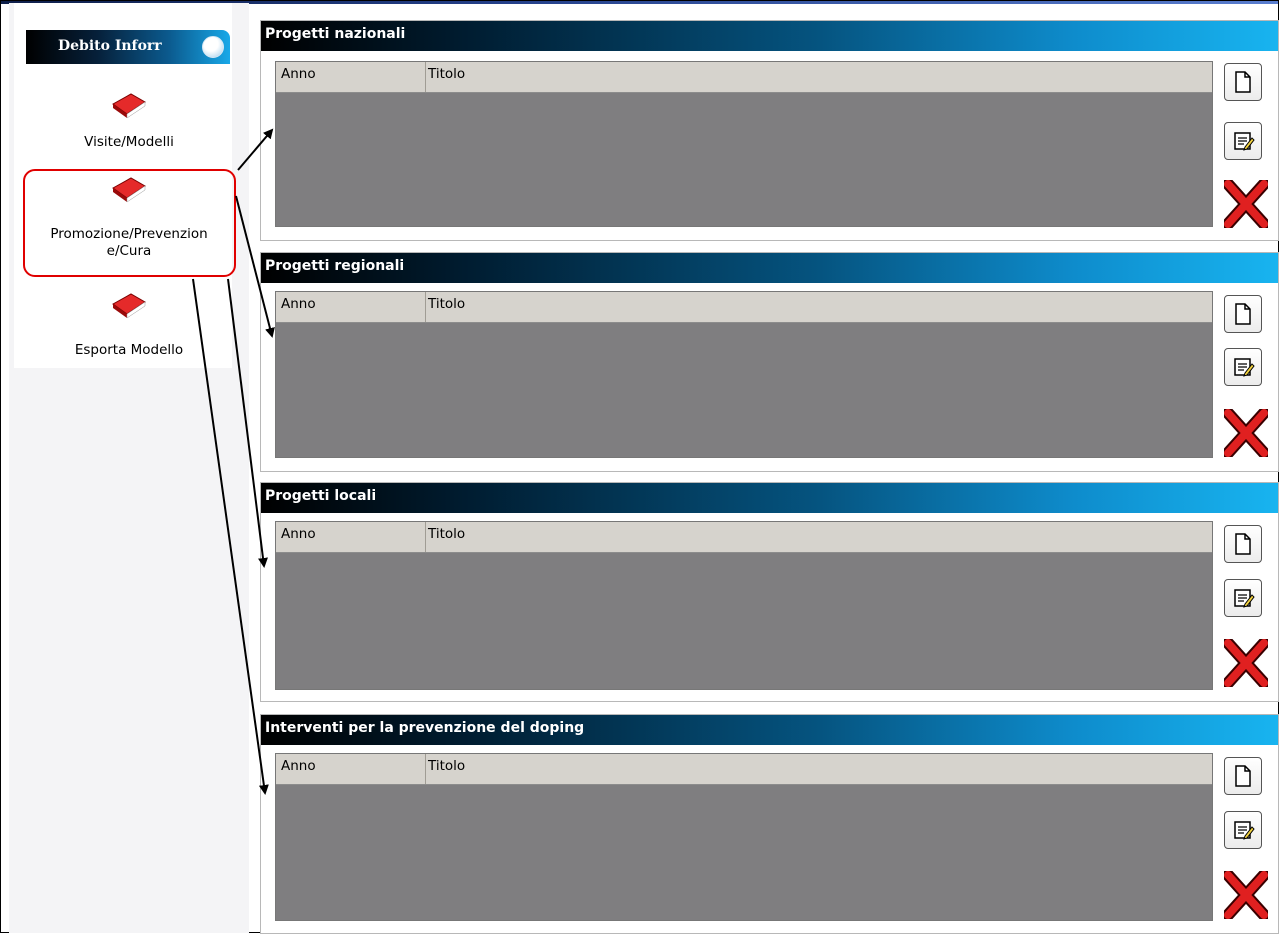 The height and width of the screenshot is (935, 1281). What do you see at coordinates (129, 323) in the screenshot?
I see `sidebar-item-esporta-modello: Esporta Modello` at bounding box center [129, 323].